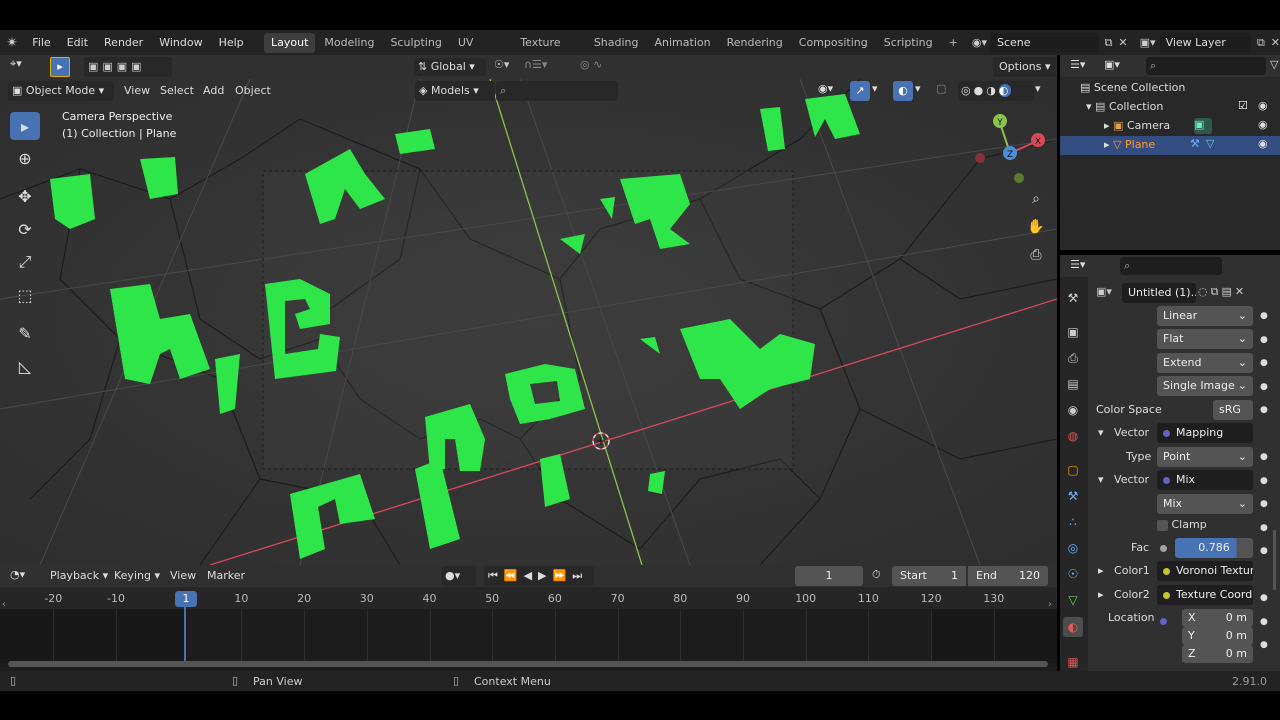 This screenshot has width=1280, height=720. What do you see at coordinates (77, 42) in the screenshot?
I see `menu-edit: Edit` at bounding box center [77, 42].